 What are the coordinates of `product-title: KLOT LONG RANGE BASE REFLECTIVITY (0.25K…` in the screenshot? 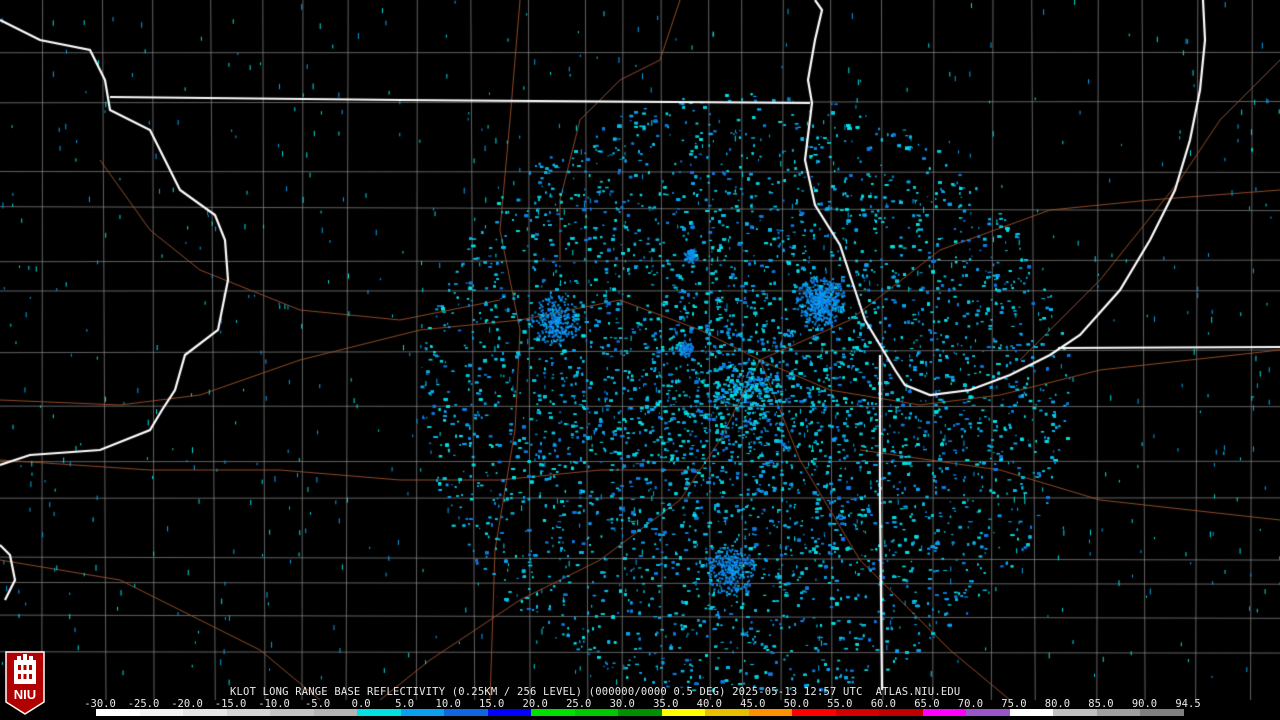 It's located at (595, 692).